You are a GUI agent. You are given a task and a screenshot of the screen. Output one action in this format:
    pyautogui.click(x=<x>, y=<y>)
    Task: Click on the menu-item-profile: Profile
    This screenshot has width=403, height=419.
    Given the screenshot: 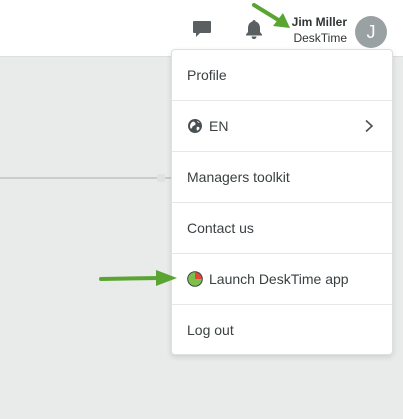 What is the action you would take?
    pyautogui.click(x=282, y=75)
    